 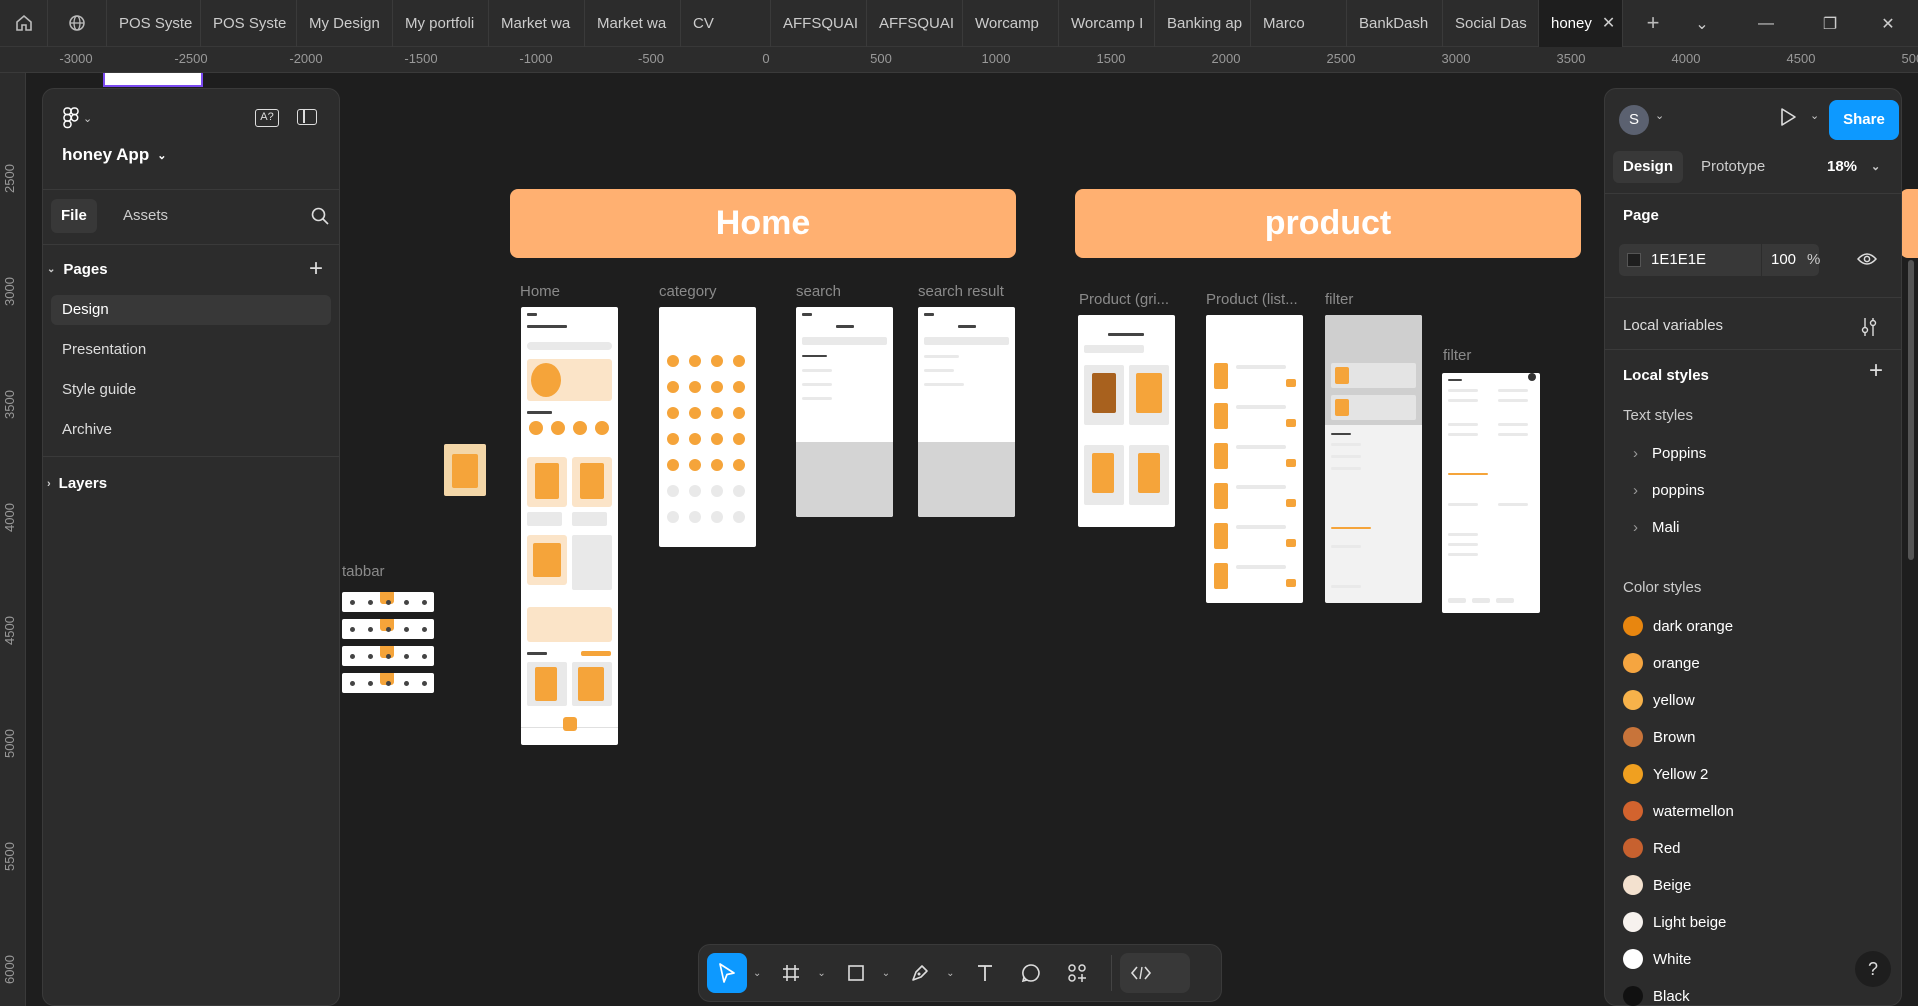 What do you see at coordinates (1491, 23) in the screenshot?
I see `browser-tab: Social Das` at bounding box center [1491, 23].